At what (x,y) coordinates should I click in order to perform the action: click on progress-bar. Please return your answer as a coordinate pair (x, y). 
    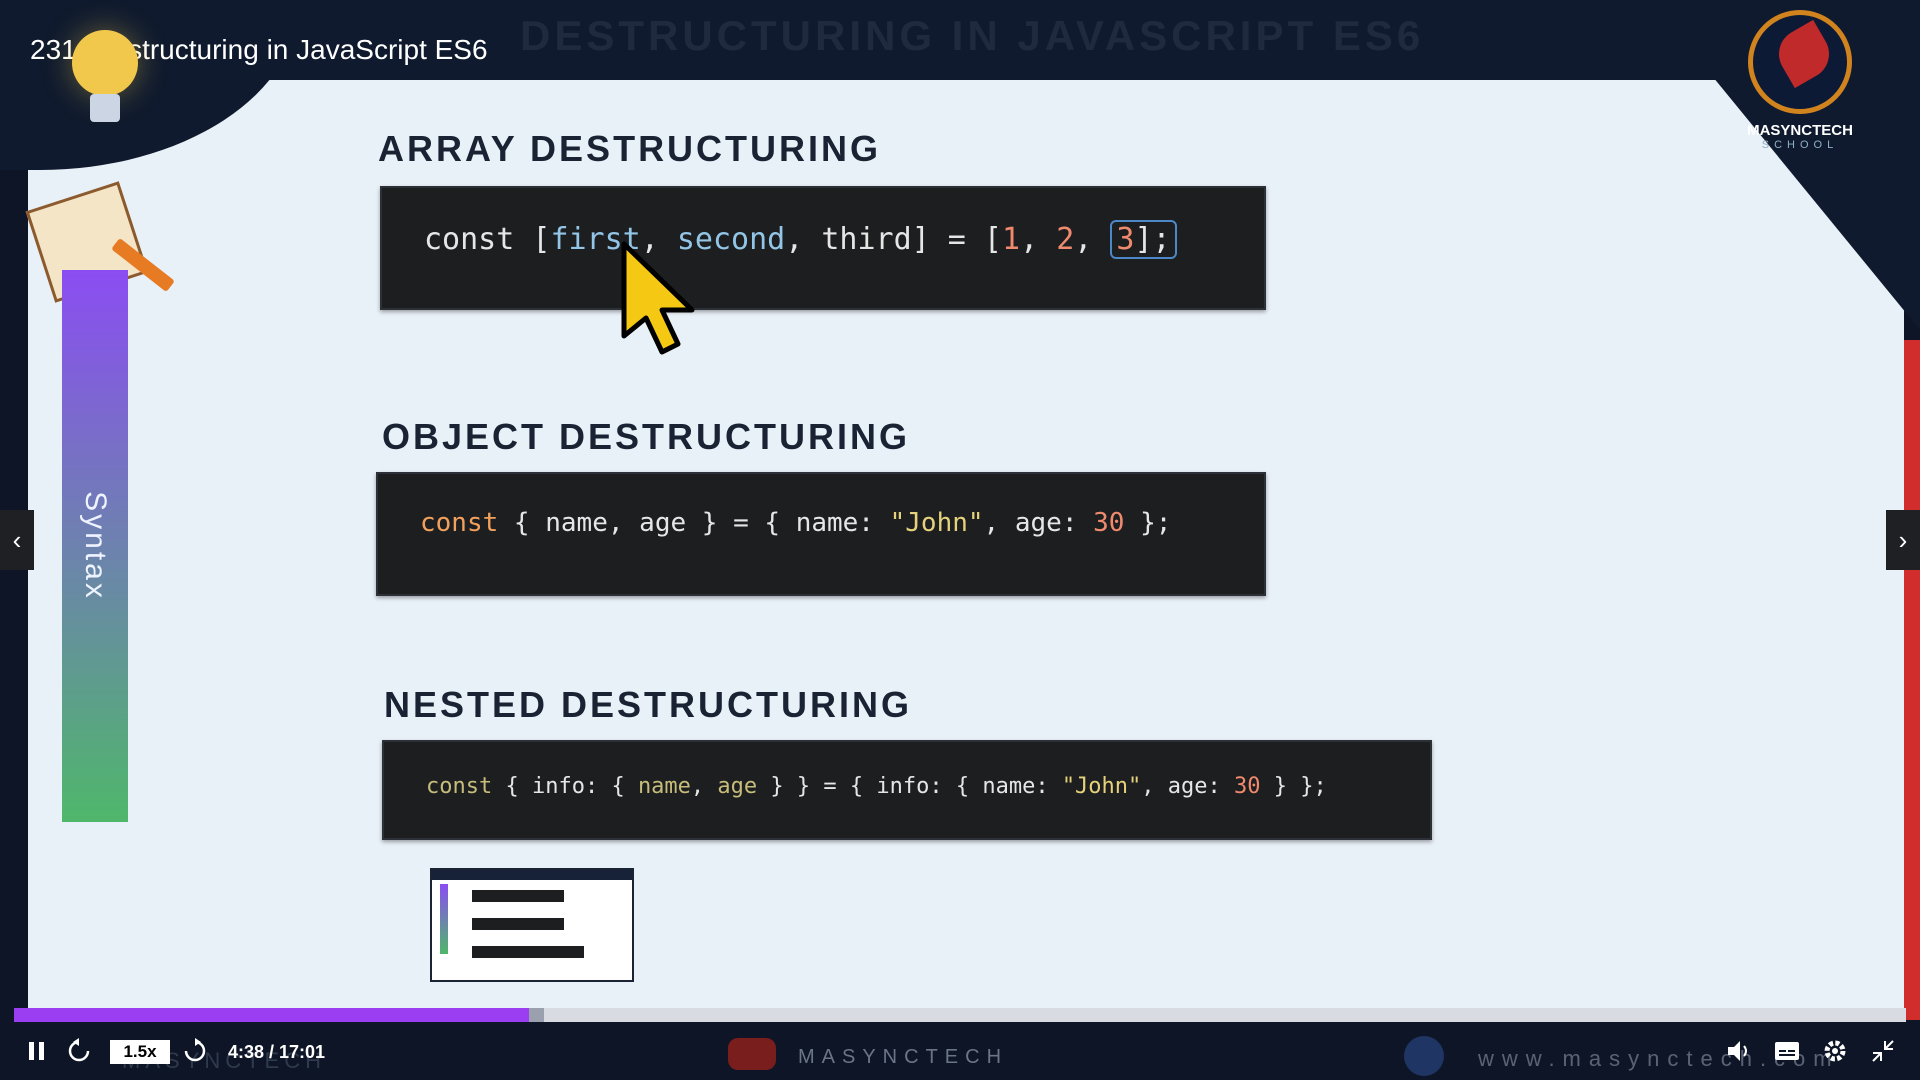
    Looking at the image, I should click on (960, 1015).